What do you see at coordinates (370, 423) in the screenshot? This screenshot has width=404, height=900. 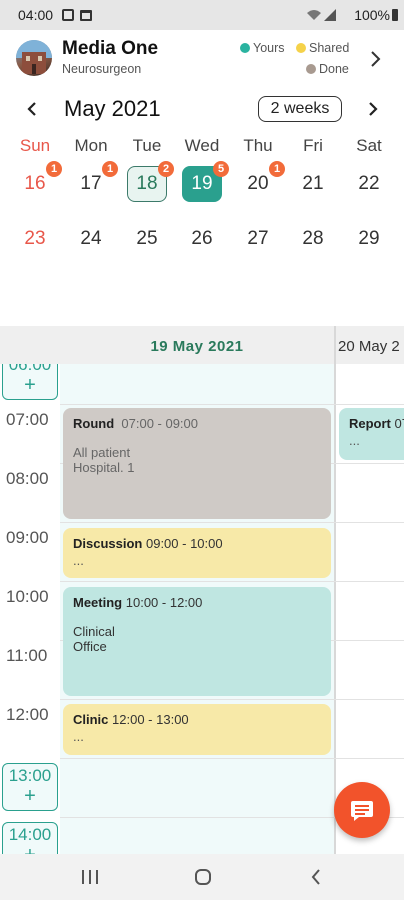 I see `event-title: Report` at bounding box center [370, 423].